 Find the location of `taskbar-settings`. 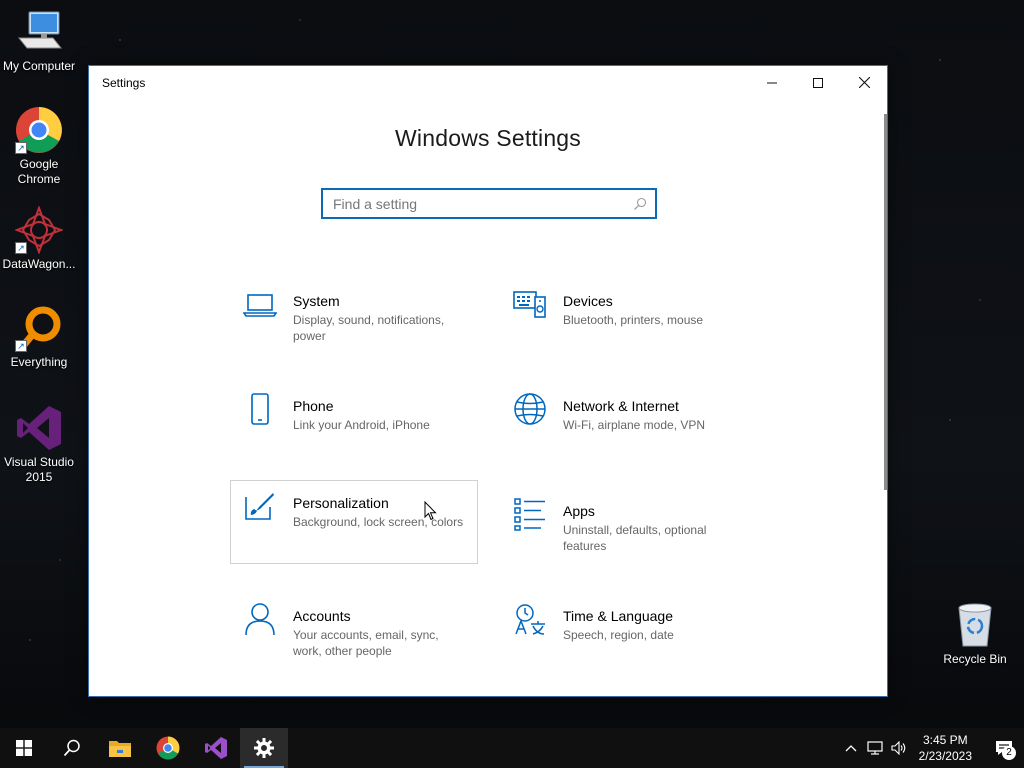

taskbar-settings is located at coordinates (264, 748).